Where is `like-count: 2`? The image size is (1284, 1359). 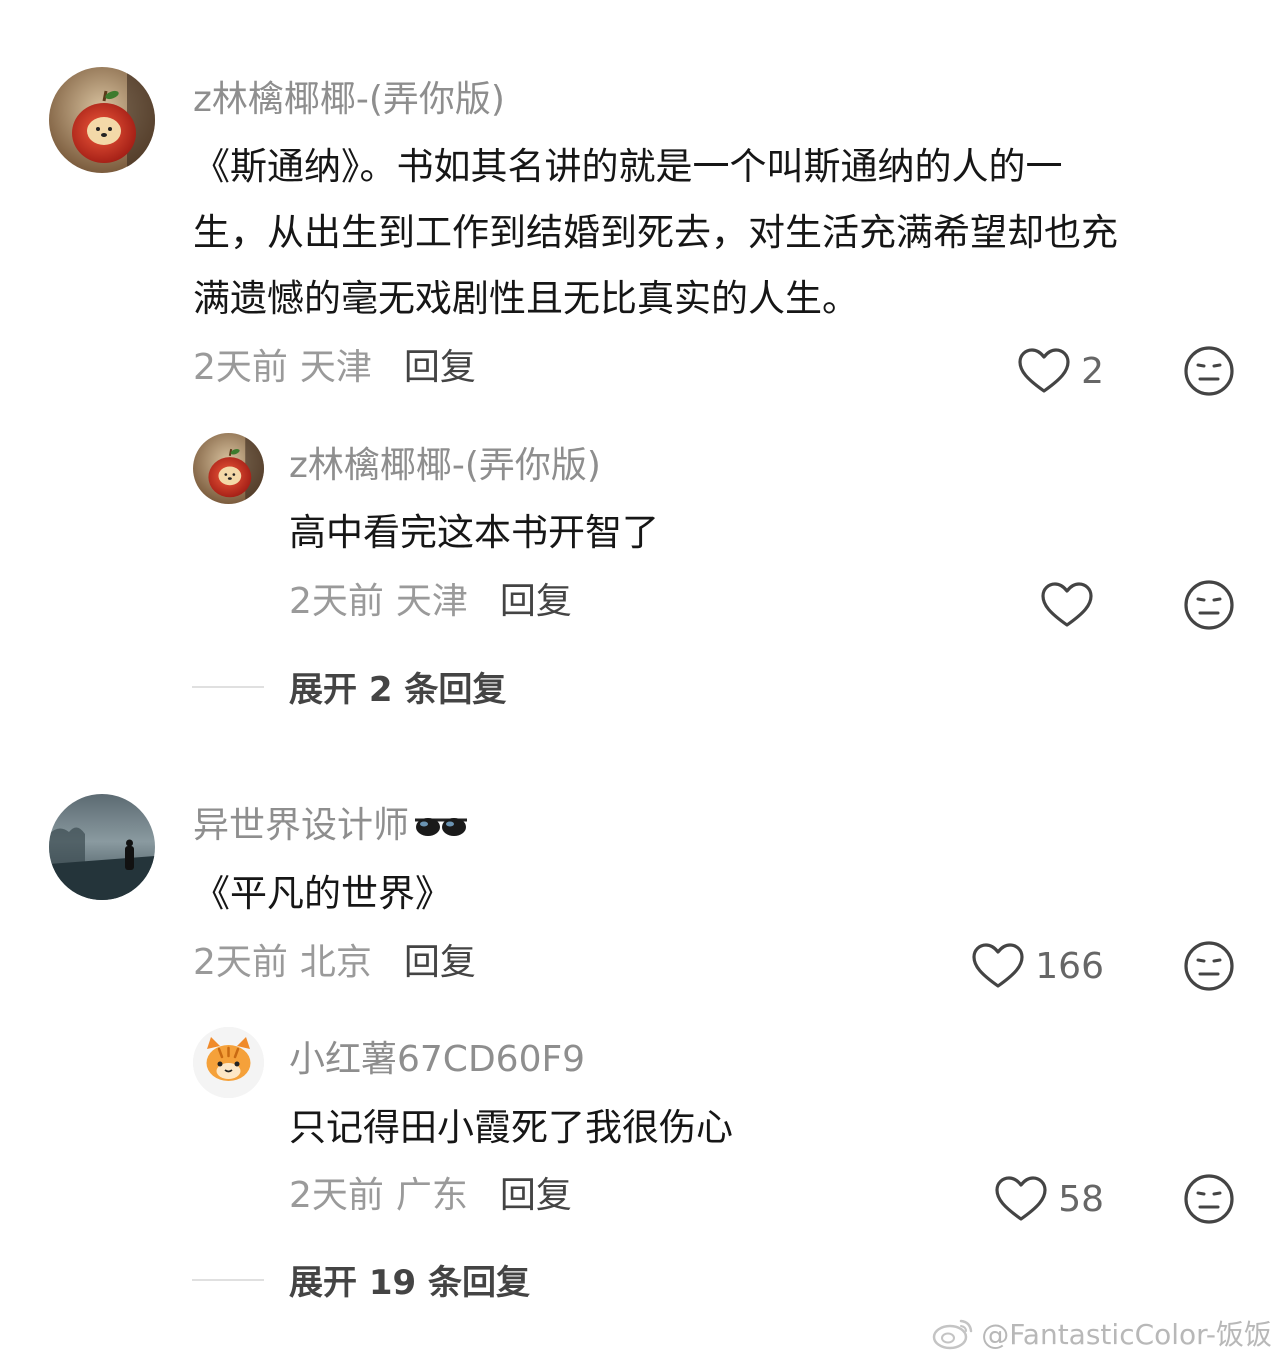 like-count: 2 is located at coordinates (1092, 371).